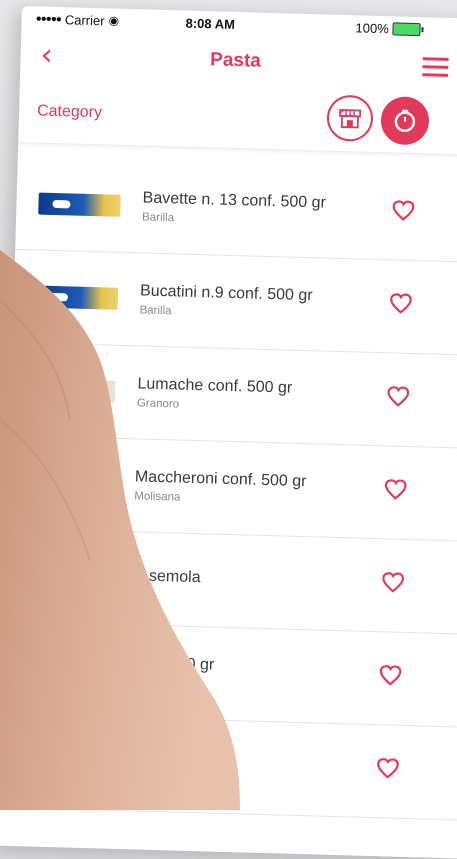 The image size is (457, 859). I want to click on product-name: conf. 500 gr, so click(172, 664).